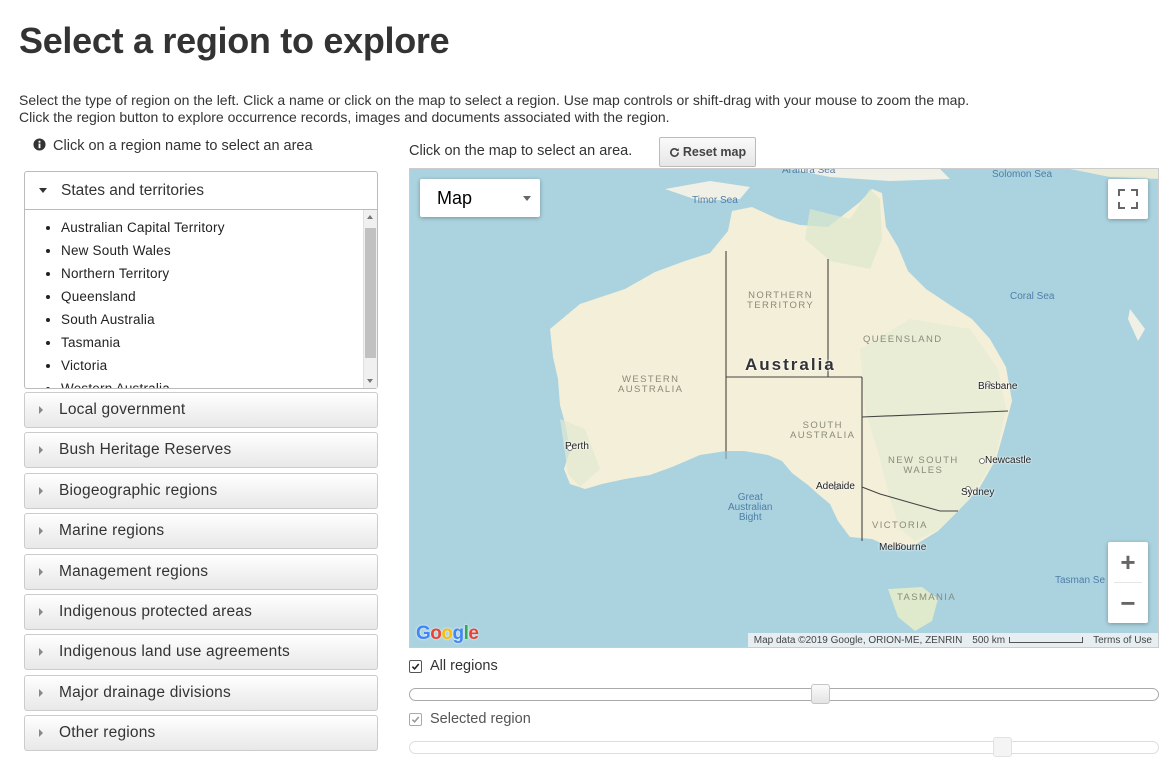 This screenshot has width=1176, height=771. Describe the element at coordinates (201, 733) in the screenshot. I see `accordion-group-other-regions: Other regions` at that location.